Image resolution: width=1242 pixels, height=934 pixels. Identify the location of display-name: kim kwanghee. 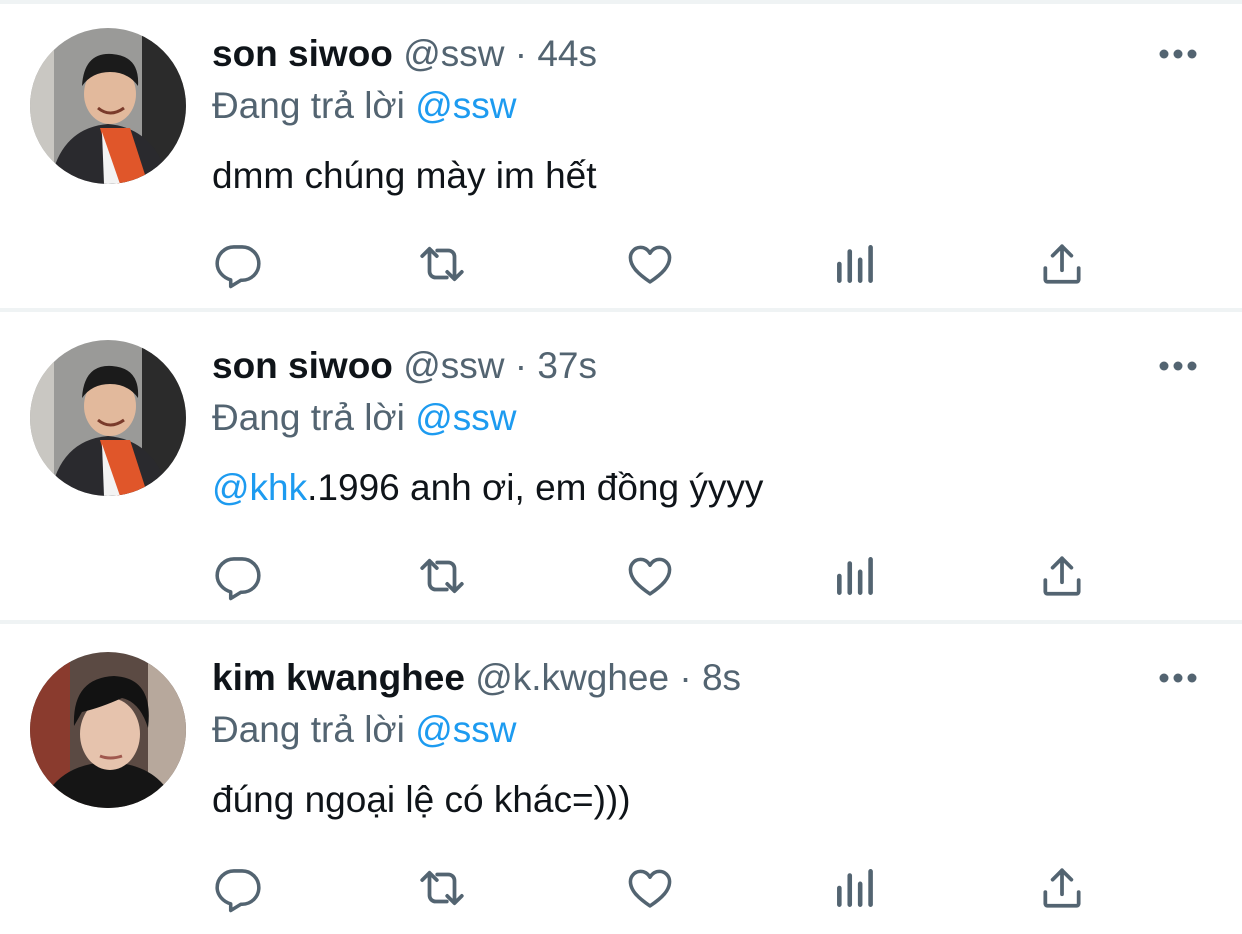
(338, 677).